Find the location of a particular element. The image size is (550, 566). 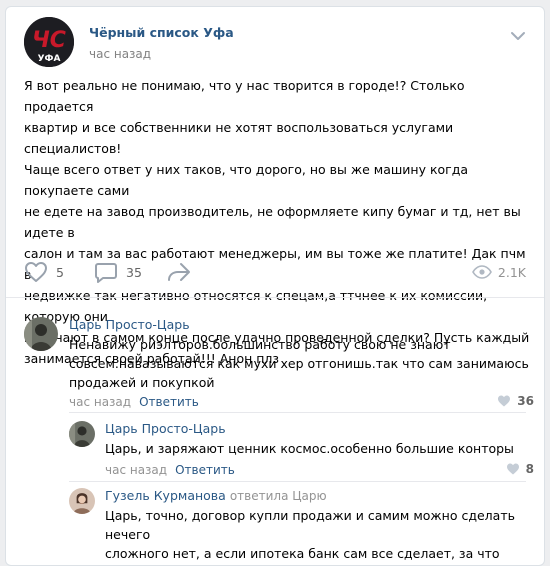

share-button is located at coordinates (179, 272).